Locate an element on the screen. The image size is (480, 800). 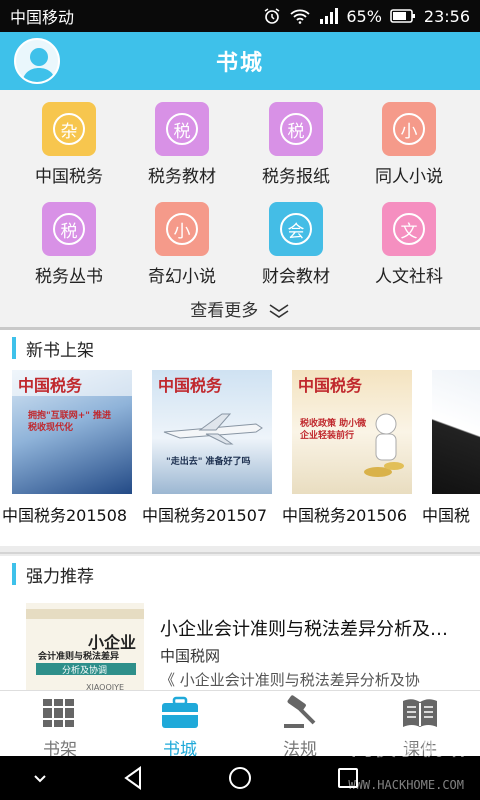
avatar is located at coordinates (37, 61).